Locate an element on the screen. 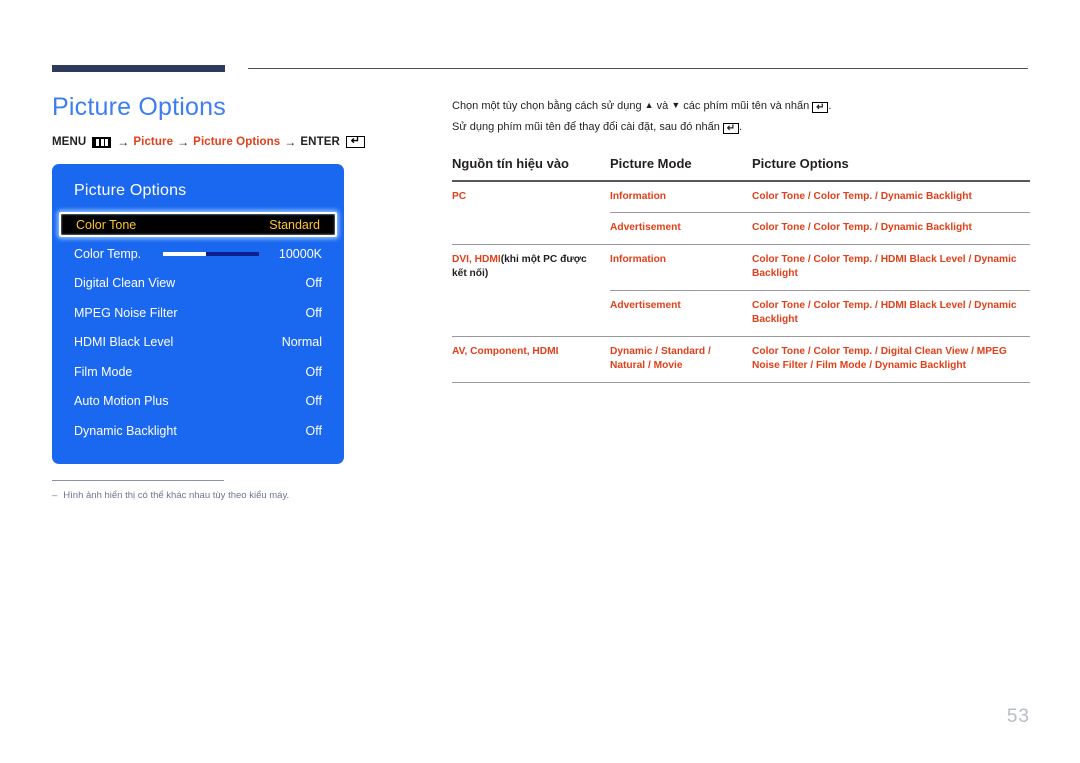 The image size is (1080, 763). option-term: Digital Clean View is located at coordinates (924, 351).